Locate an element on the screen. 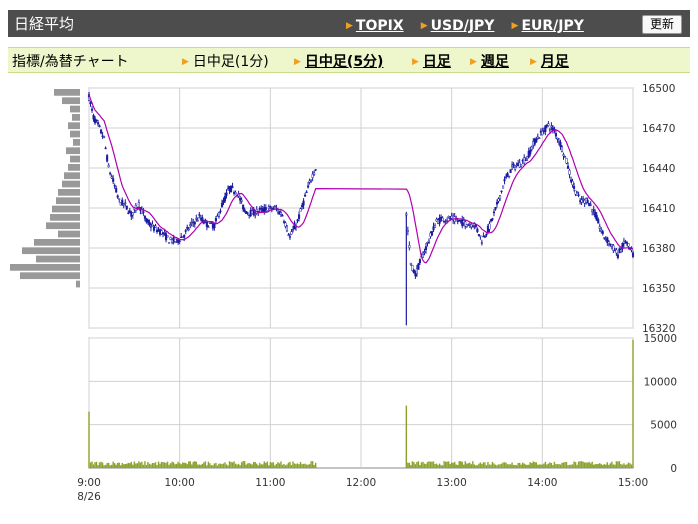  price-tick-label: 16350 is located at coordinates (658, 289).